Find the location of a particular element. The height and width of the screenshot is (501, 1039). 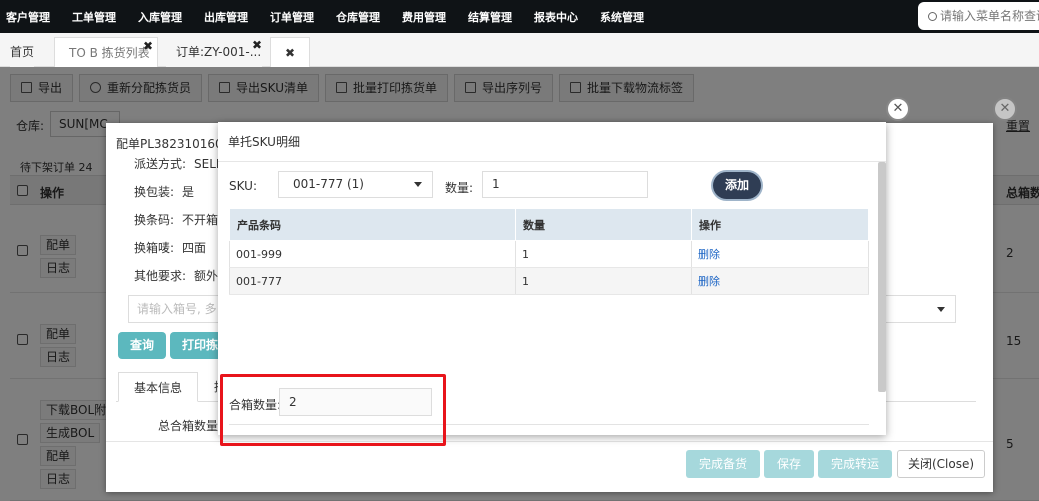

info-label: 换条码: is located at coordinates (154, 220).